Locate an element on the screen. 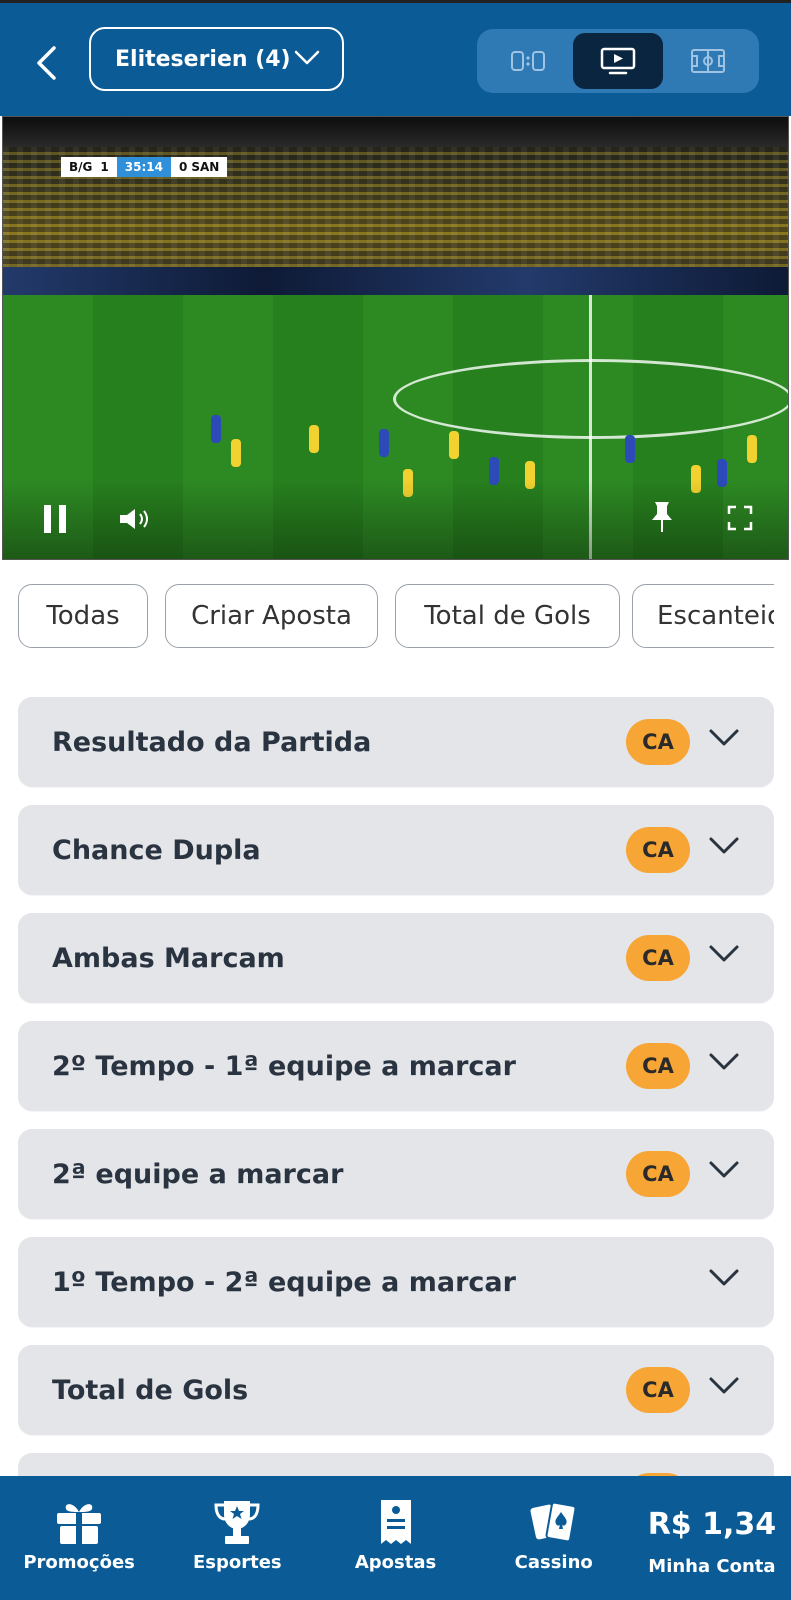  fullscreen-icon is located at coordinates (740, 518).